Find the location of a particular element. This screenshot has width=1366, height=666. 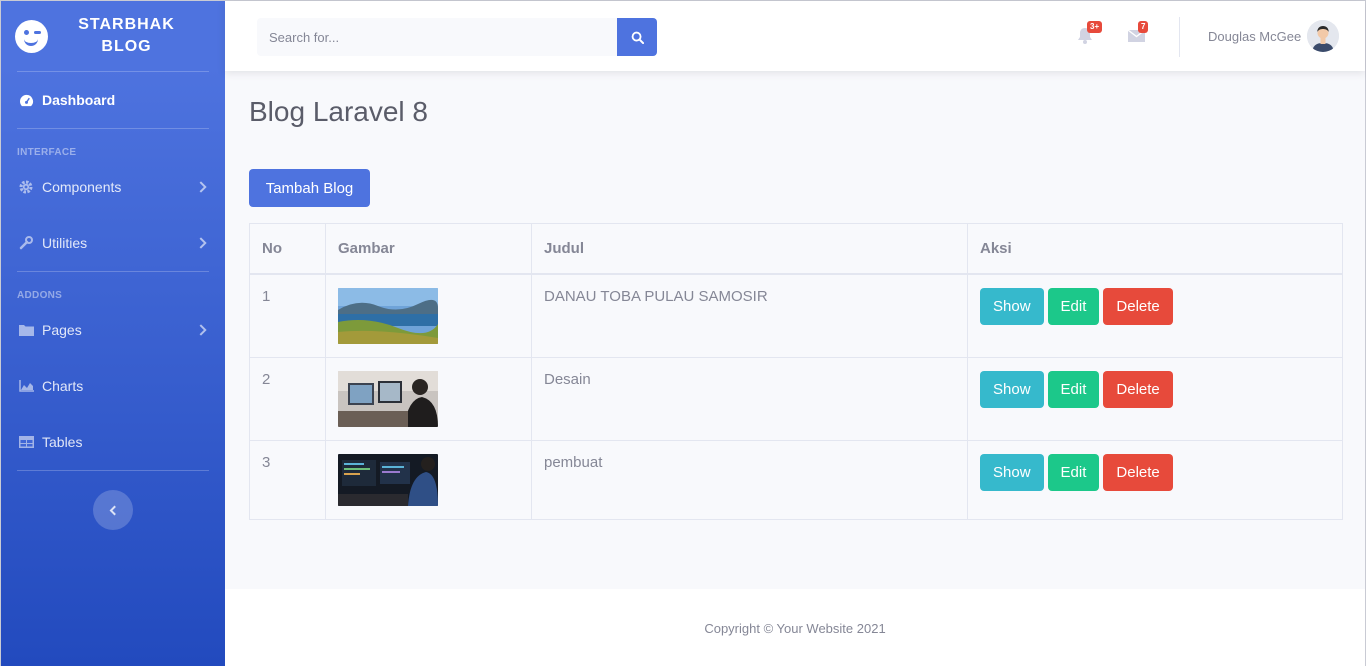

messages-badge: 7 is located at coordinates (1143, 27).